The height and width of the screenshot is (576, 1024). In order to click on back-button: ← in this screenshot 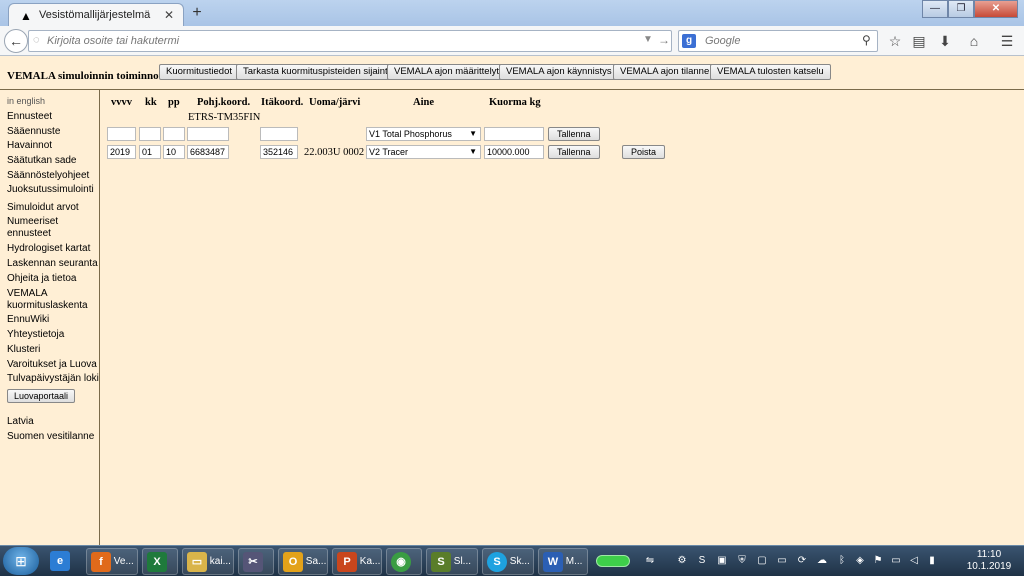, I will do `click(16, 41)`.